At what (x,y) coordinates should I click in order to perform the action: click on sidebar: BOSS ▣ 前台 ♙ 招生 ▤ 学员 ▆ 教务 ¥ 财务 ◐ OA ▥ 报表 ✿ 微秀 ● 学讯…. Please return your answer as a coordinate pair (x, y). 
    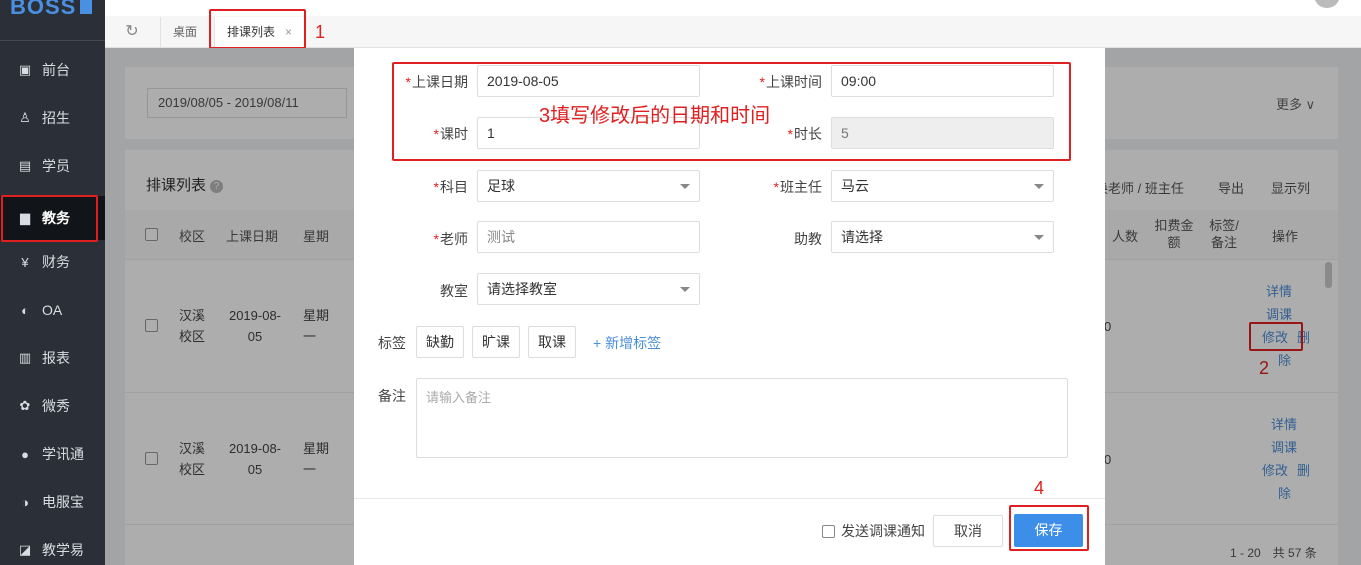
    Looking at the image, I should click on (52, 282).